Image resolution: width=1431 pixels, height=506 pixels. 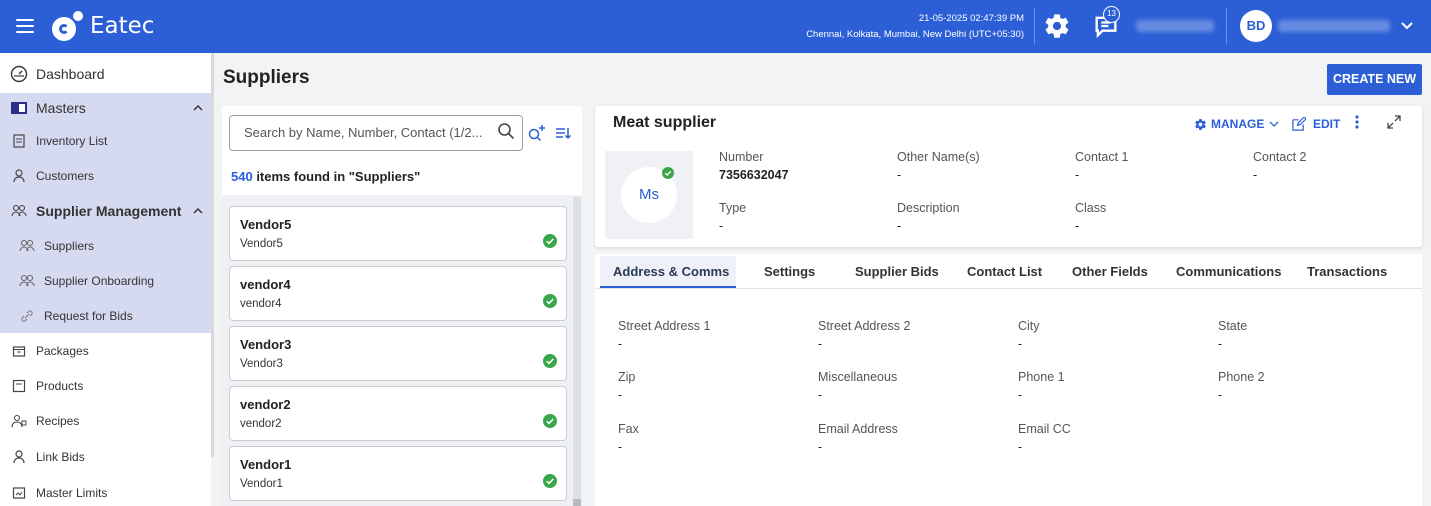 What do you see at coordinates (266, 464) in the screenshot?
I see `supplier-name: Vendor1` at bounding box center [266, 464].